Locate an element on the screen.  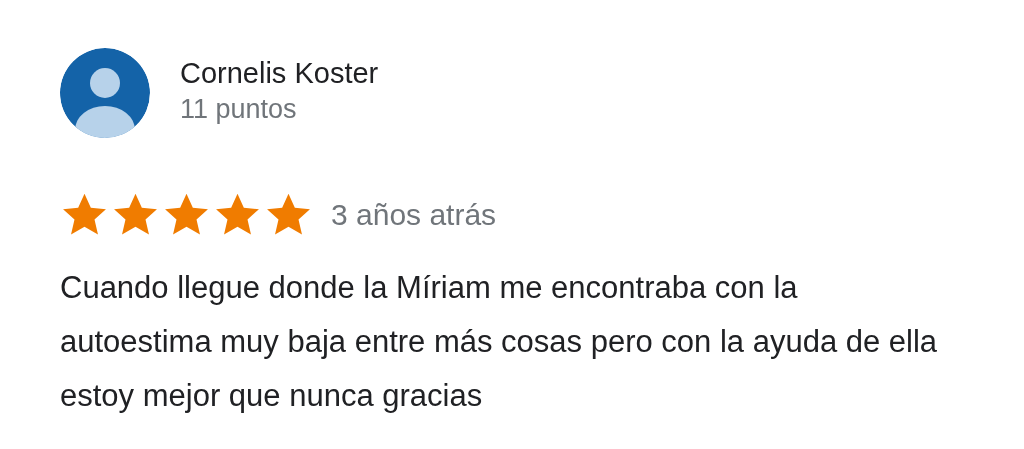
avatar-icon is located at coordinates (105, 93).